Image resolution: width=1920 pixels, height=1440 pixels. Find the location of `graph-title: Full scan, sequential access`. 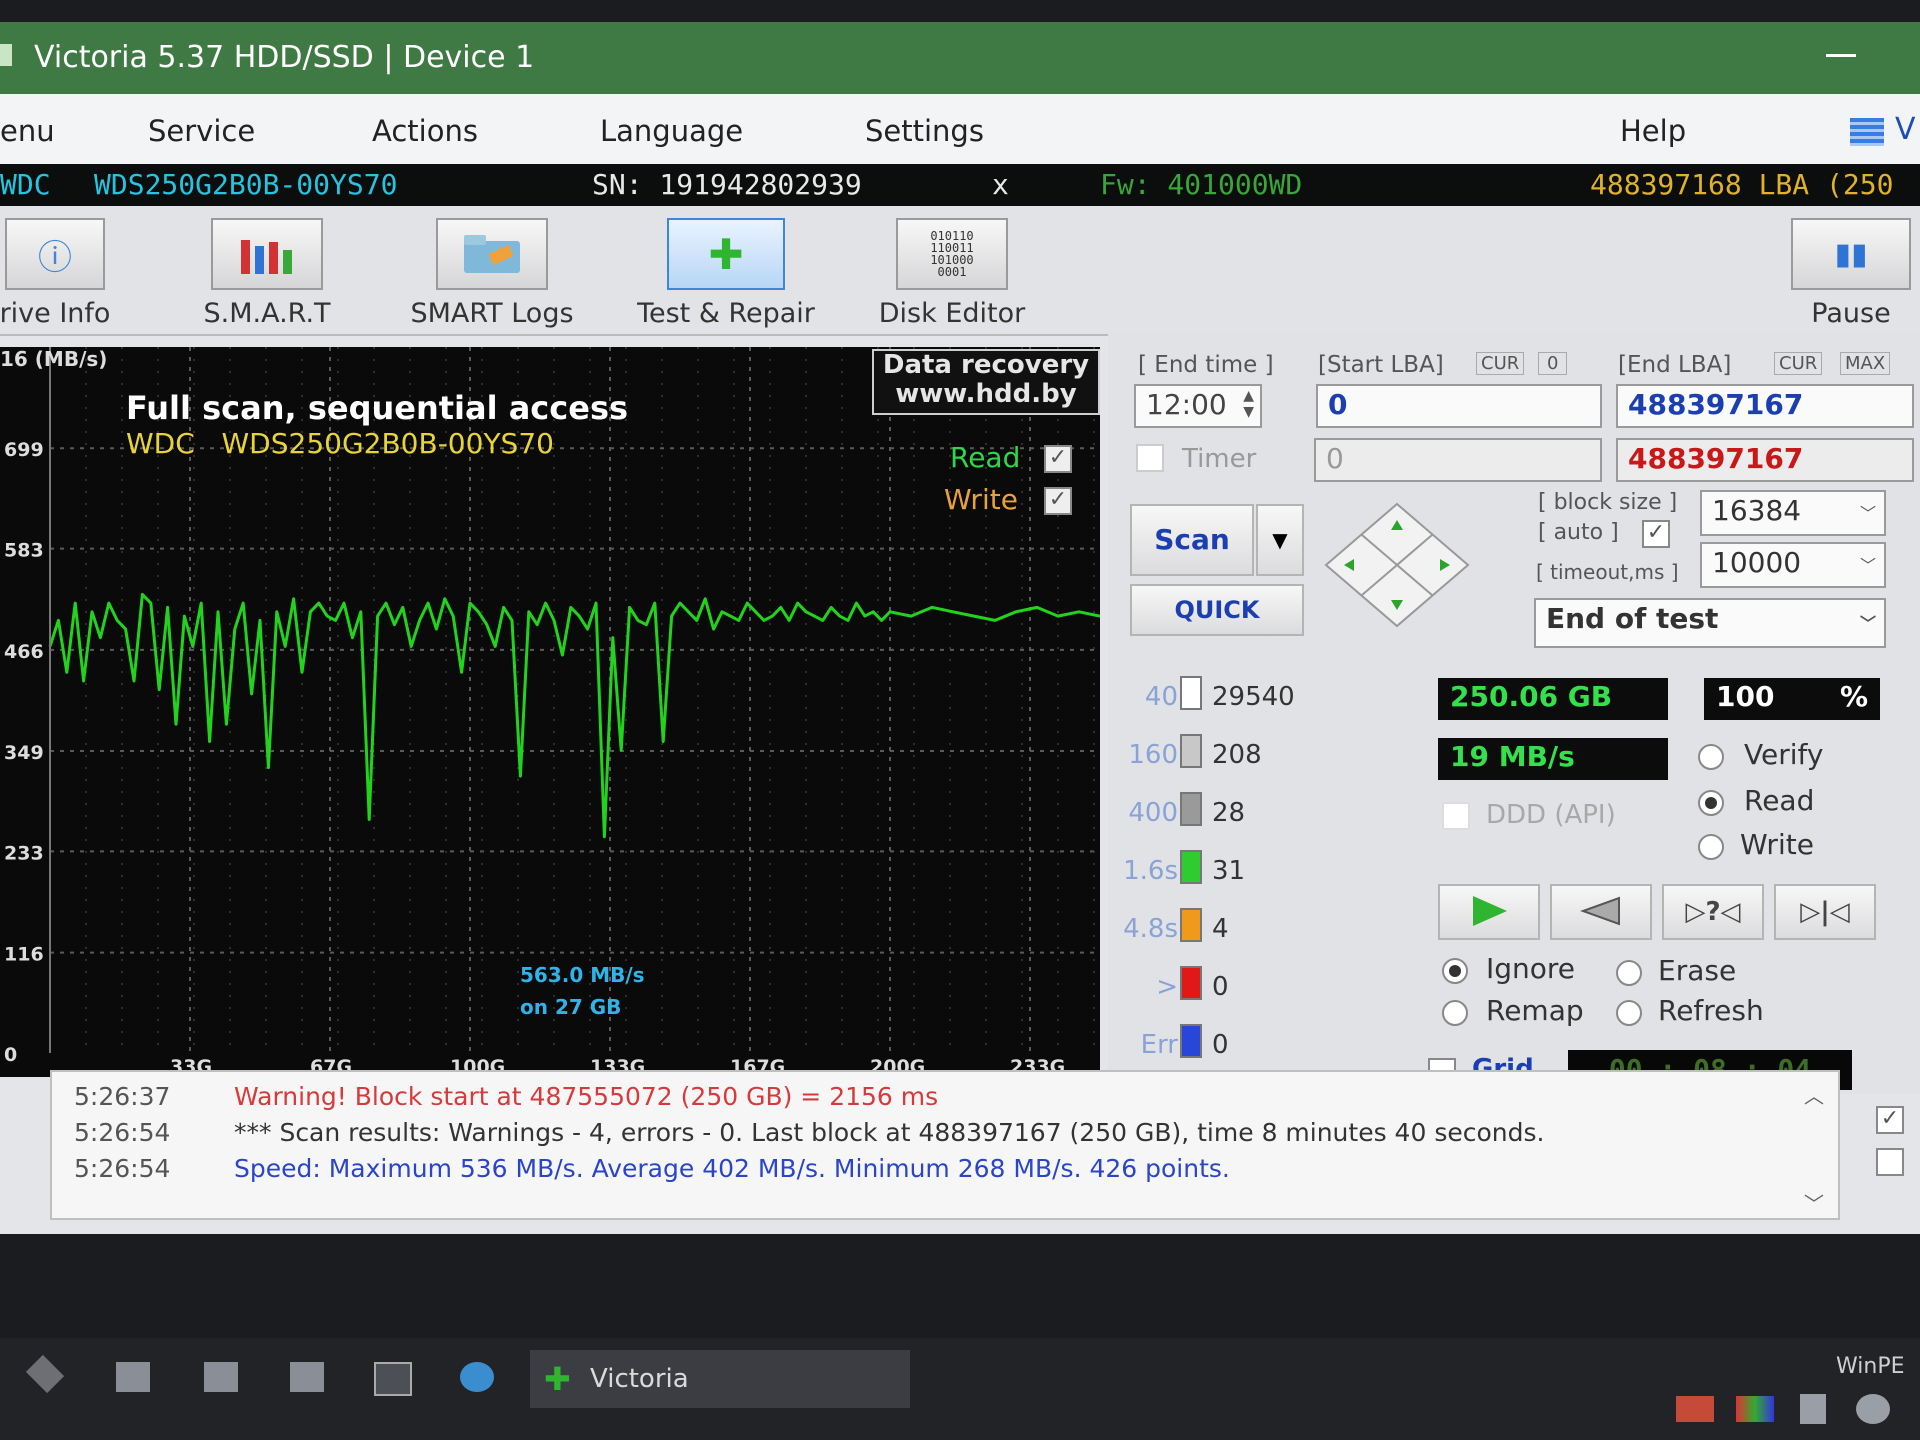

graph-title: Full scan, sequential access is located at coordinates (377, 408).